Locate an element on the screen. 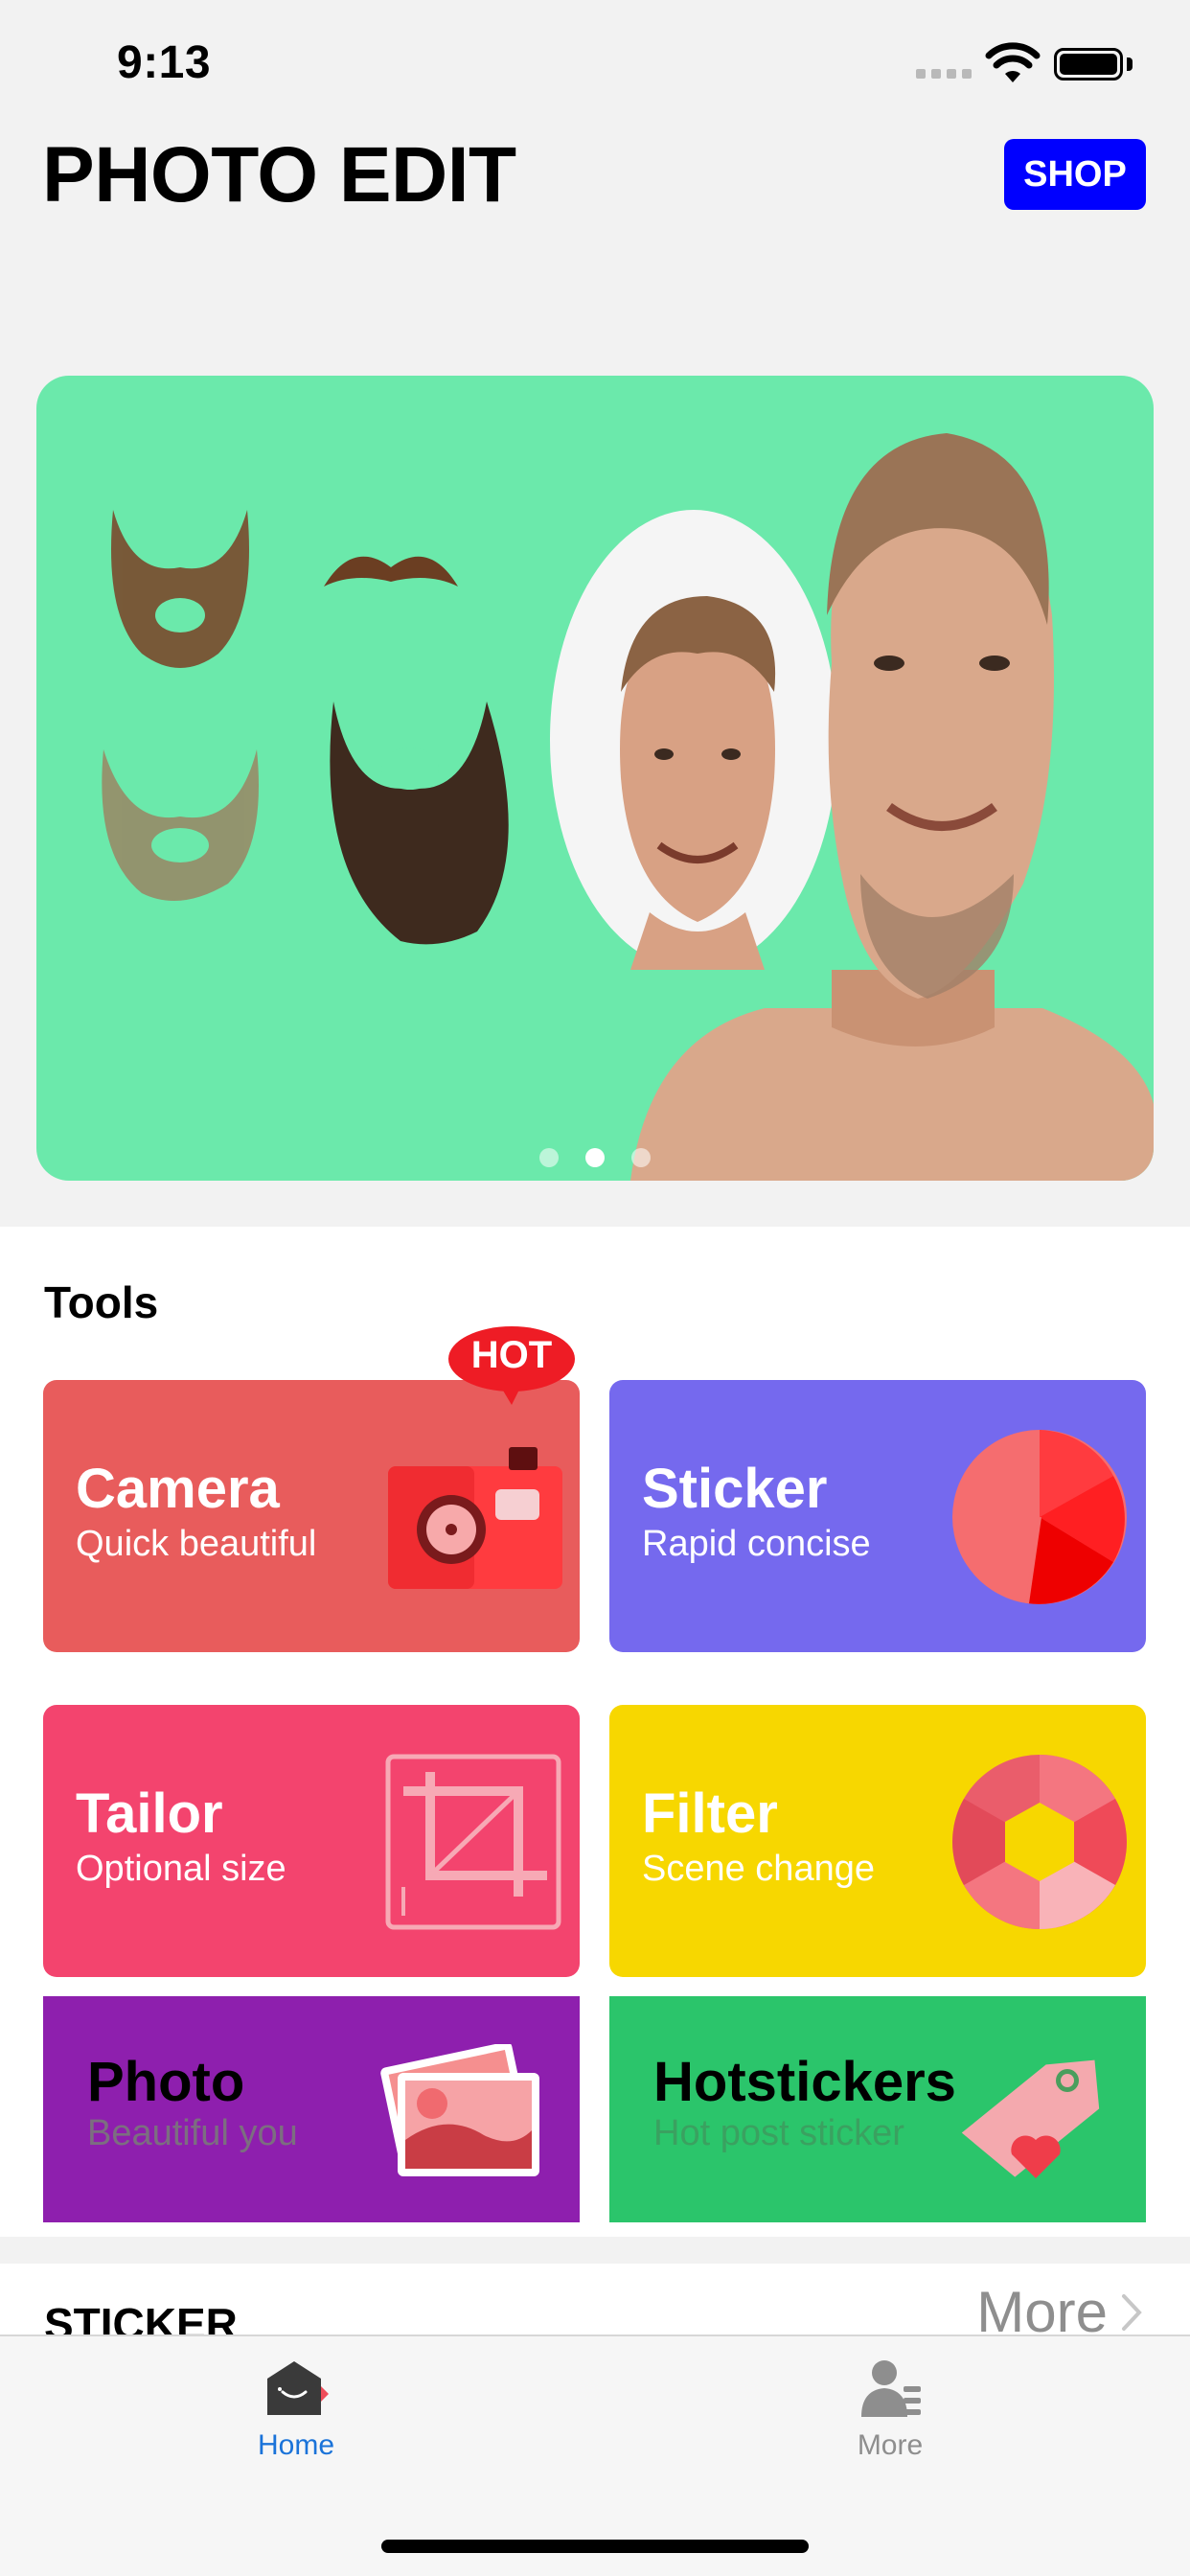 The width and height of the screenshot is (1190, 2576). crop-icon is located at coordinates (473, 1842).